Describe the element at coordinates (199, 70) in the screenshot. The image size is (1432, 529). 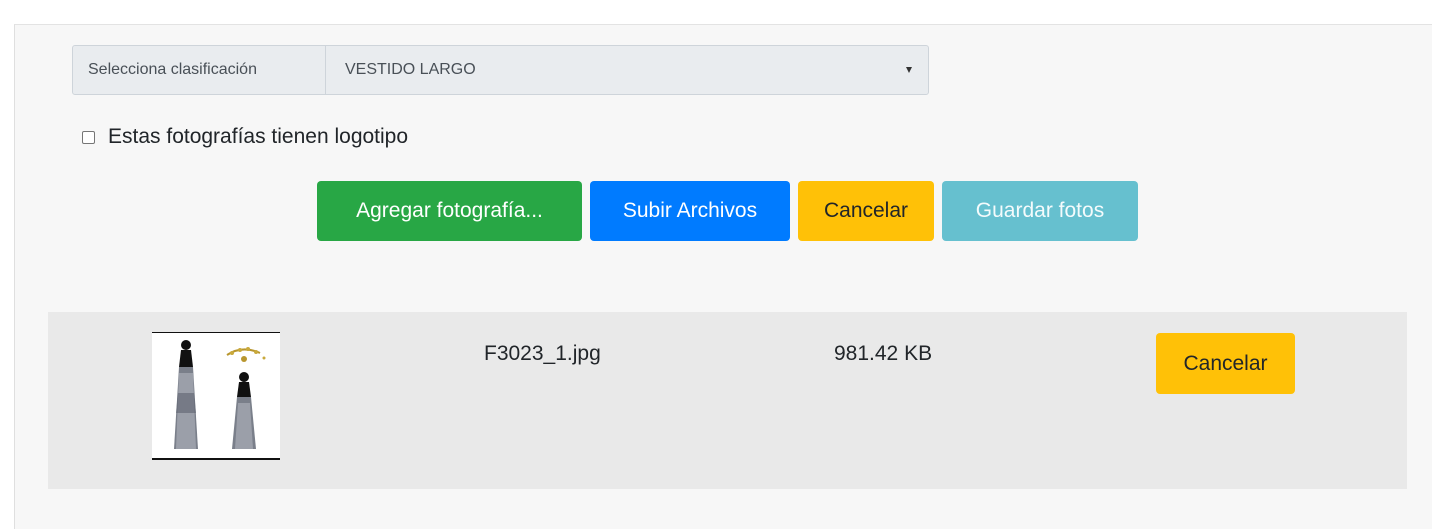
I see `classification-prefix-label: Selecciona clasificación` at that location.